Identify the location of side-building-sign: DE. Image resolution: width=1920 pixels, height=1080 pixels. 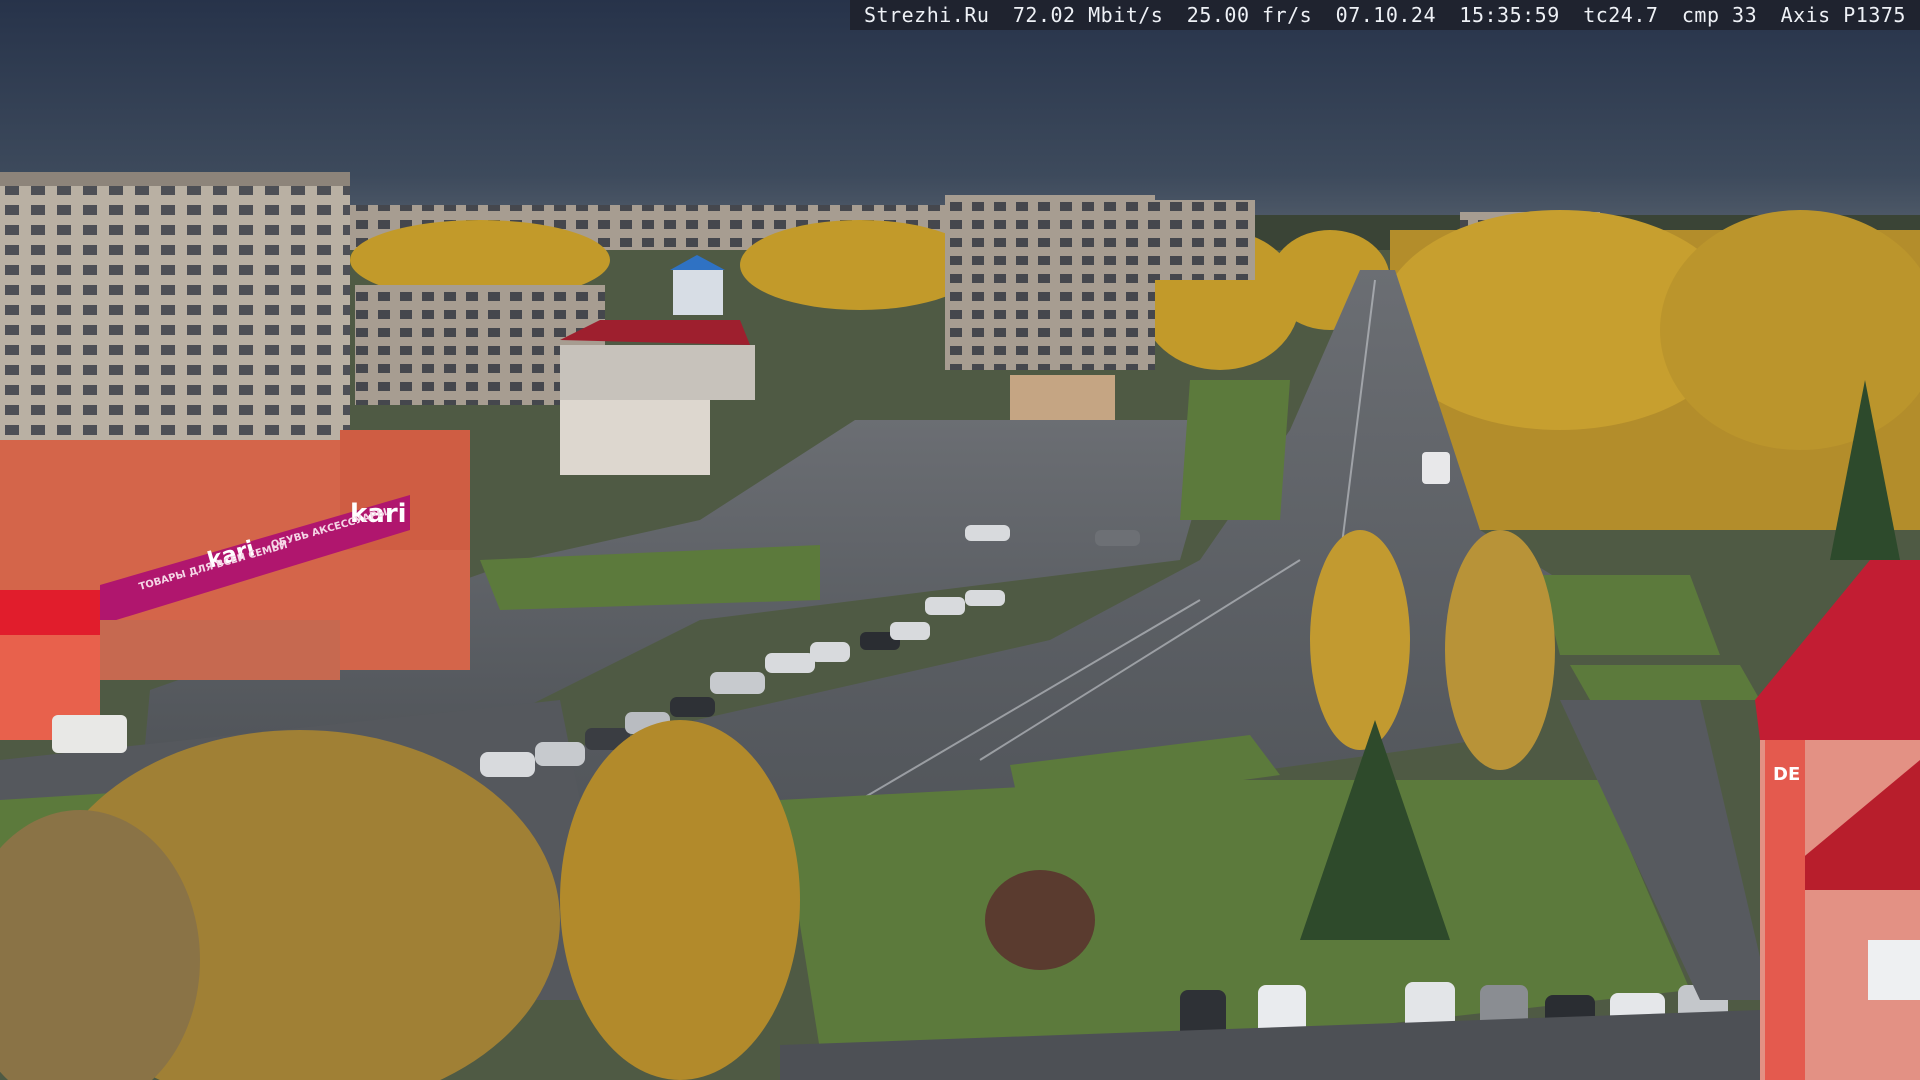
(1786, 774).